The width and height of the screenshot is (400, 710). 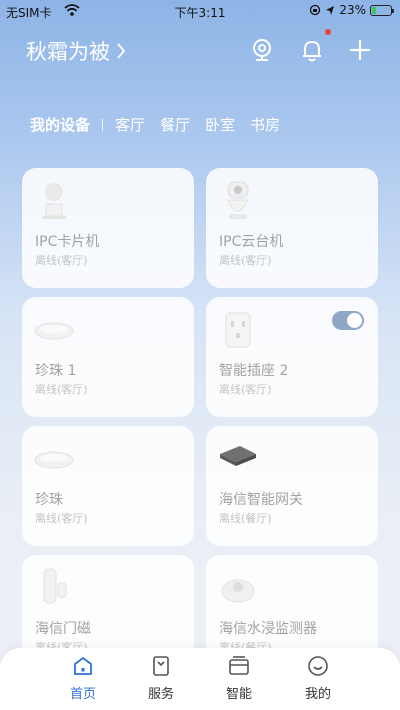 I want to click on device-name: IPC云台机, so click(x=251, y=242).